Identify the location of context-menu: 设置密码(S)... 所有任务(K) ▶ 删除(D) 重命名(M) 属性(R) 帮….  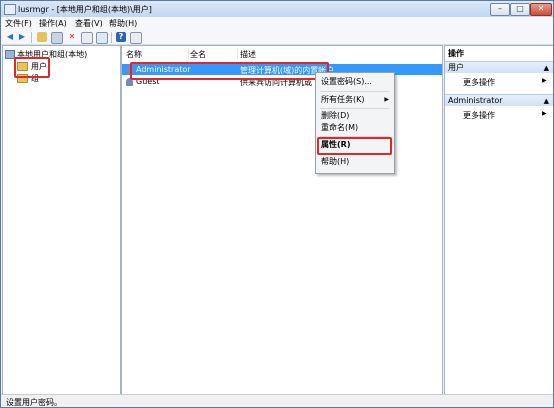
(355, 123).